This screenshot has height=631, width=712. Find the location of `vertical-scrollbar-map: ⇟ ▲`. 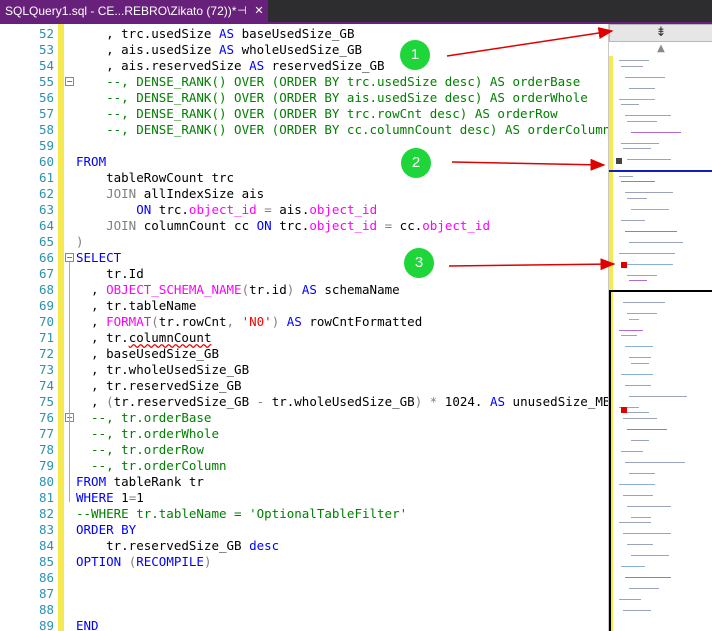

vertical-scrollbar-map: ⇟ ▲ is located at coordinates (660, 327).